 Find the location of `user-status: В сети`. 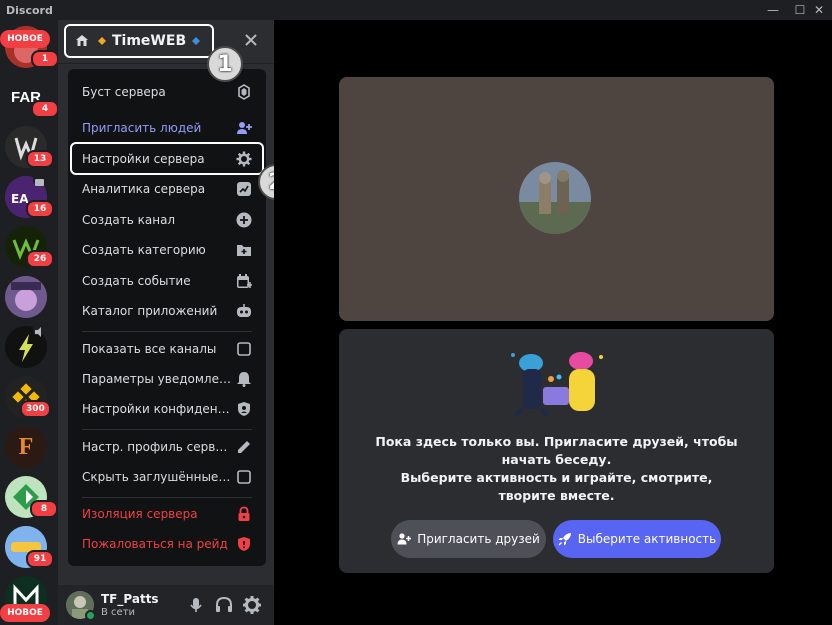

user-status: В сети is located at coordinates (118, 612).